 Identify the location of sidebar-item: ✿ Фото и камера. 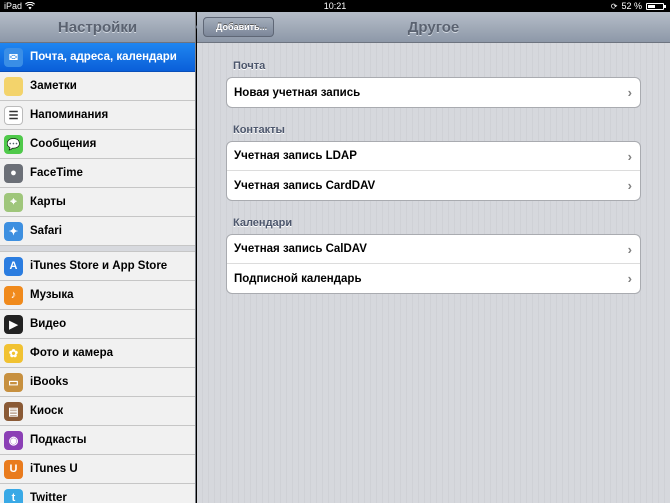
(97, 353).